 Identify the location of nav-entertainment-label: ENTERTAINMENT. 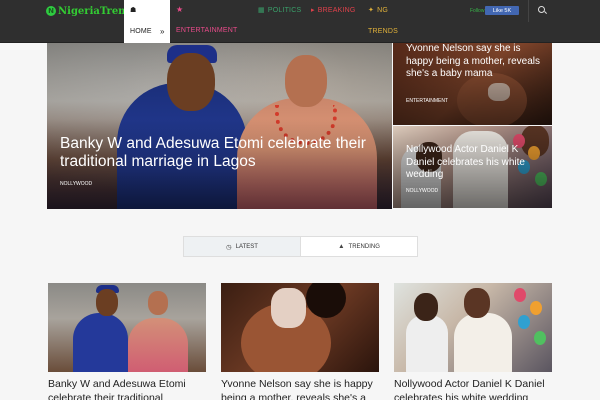
(207, 30).